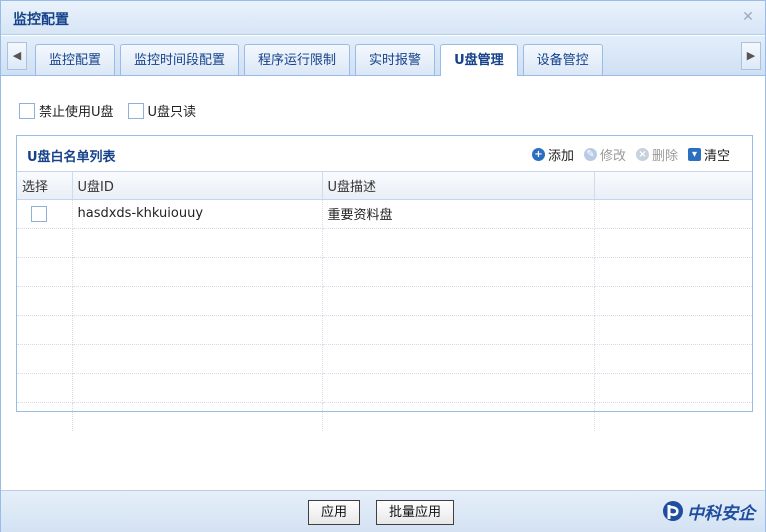  I want to click on table-row: hasdxds-khkuiouuy 重要资料盘, so click(384, 214).